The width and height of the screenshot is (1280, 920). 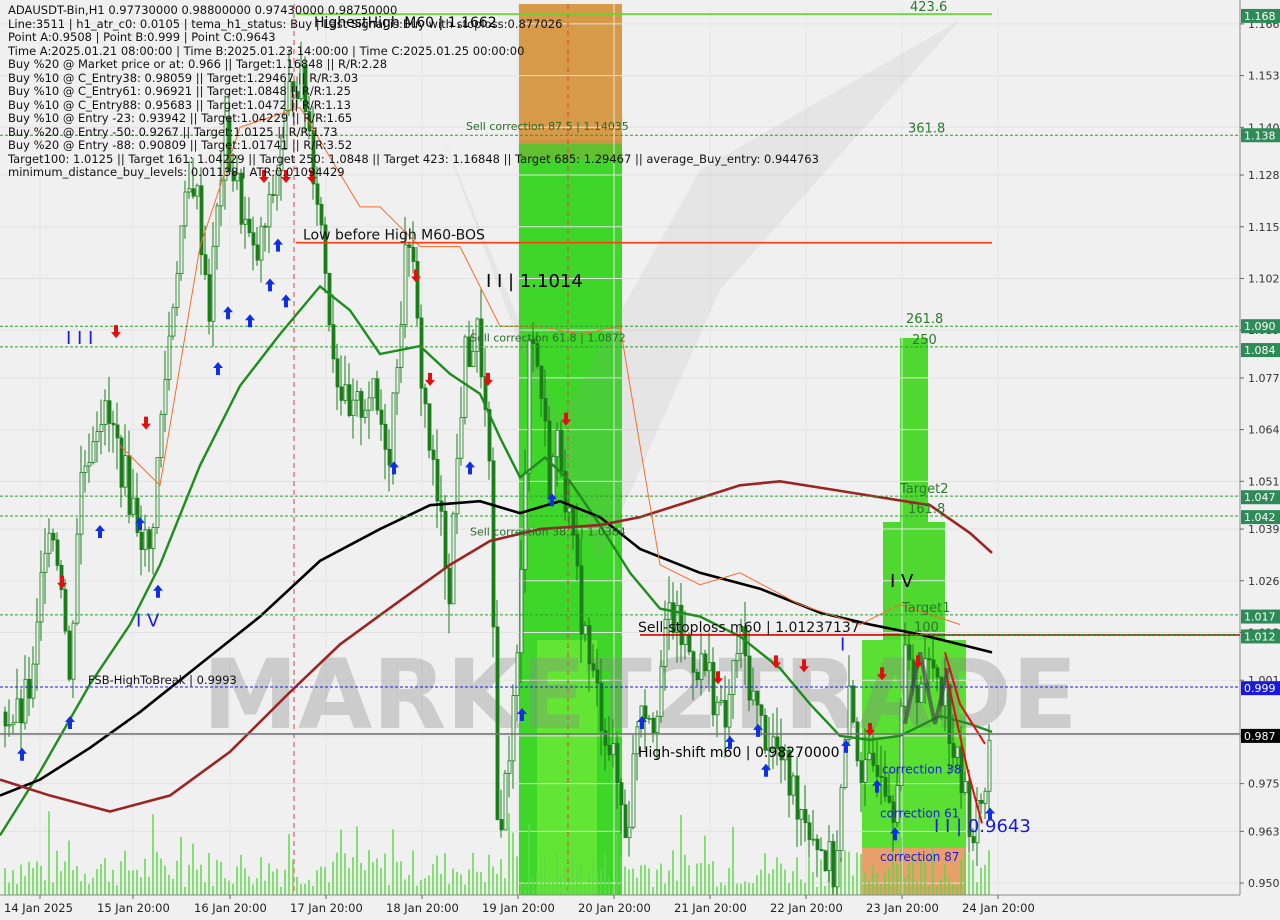 I want to click on price-tick-label: 1.128, so click(x=1264, y=175).